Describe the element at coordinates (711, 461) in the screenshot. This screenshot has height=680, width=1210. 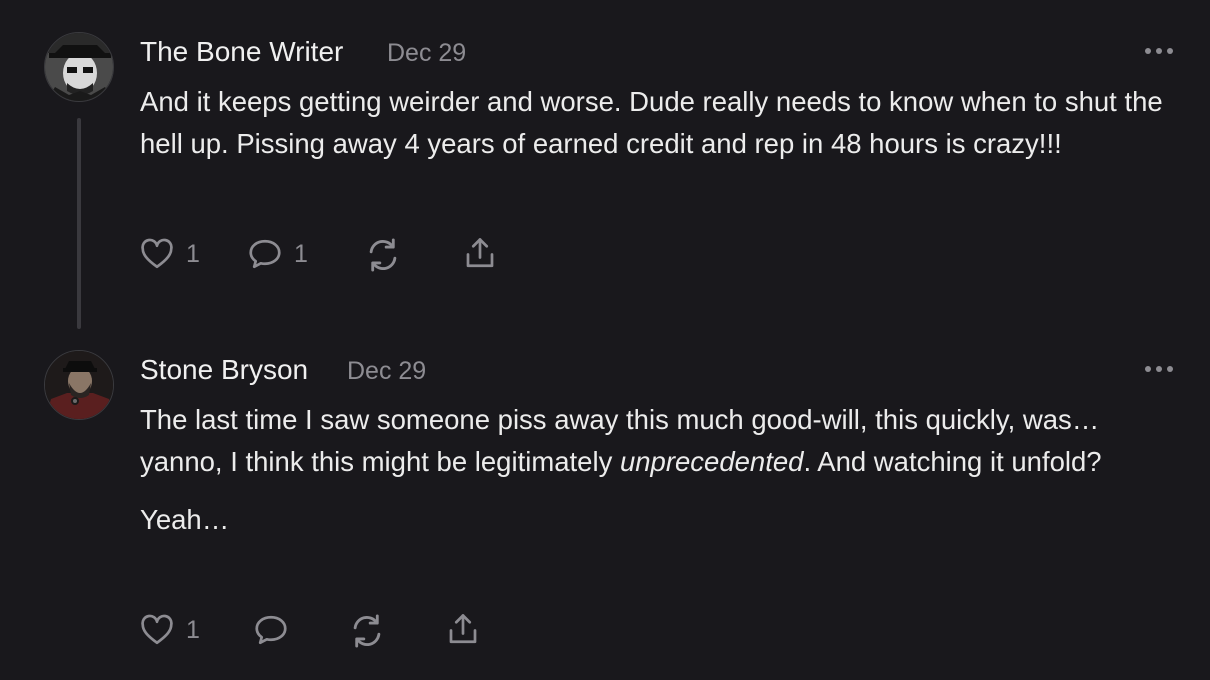
I see `emphasized-text: unprecedented` at that location.